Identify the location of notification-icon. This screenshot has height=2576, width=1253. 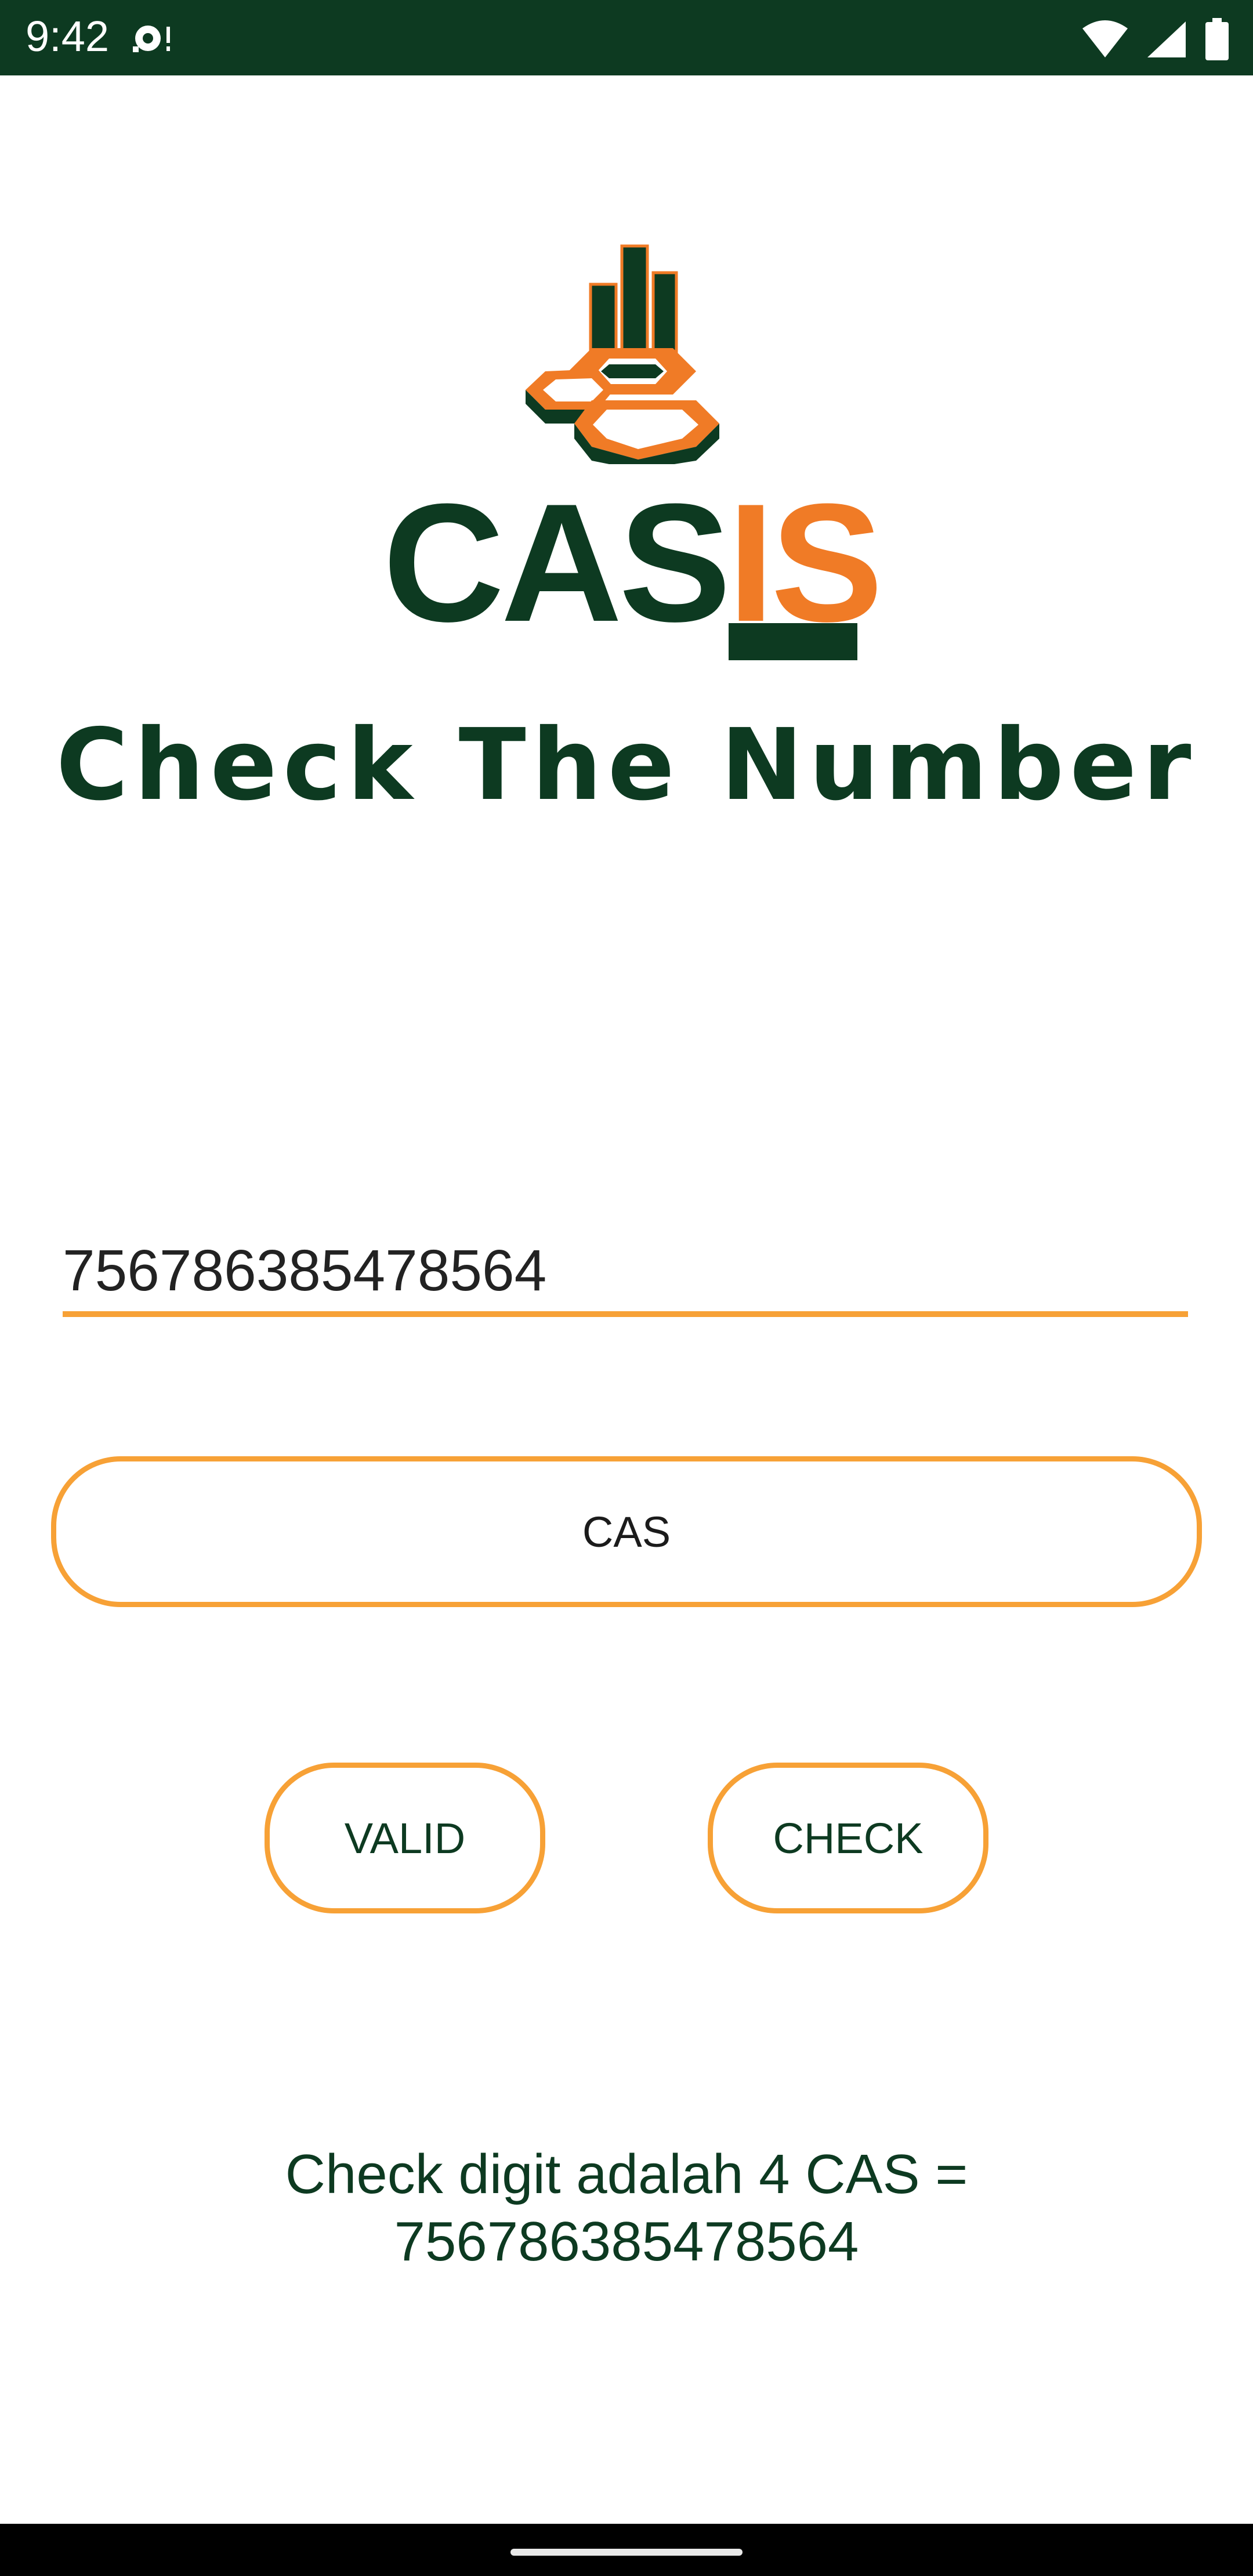
(151, 39).